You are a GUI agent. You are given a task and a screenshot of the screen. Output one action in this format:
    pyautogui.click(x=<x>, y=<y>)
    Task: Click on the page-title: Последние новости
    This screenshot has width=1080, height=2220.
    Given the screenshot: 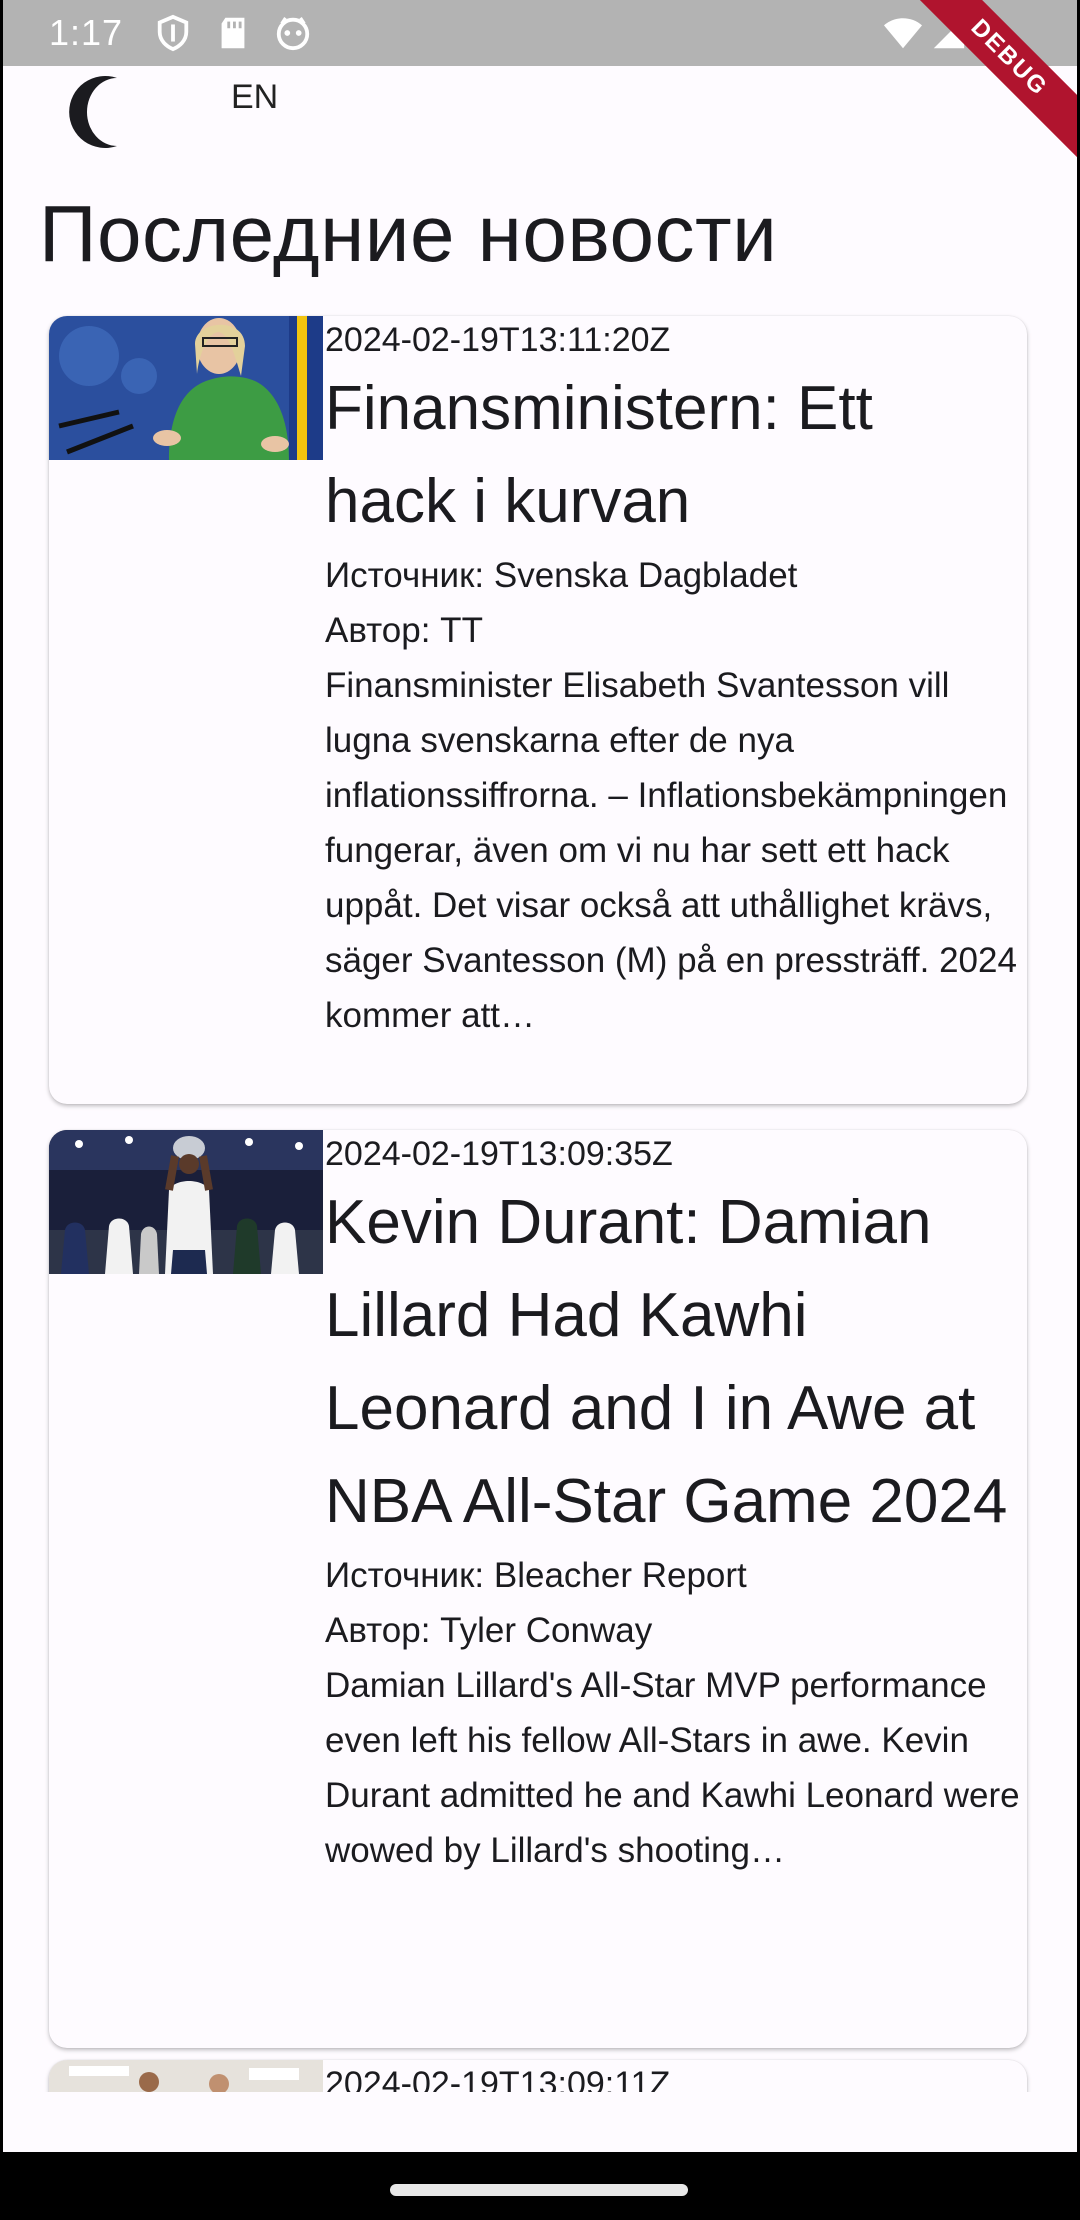 What is the action you would take?
    pyautogui.click(x=408, y=233)
    